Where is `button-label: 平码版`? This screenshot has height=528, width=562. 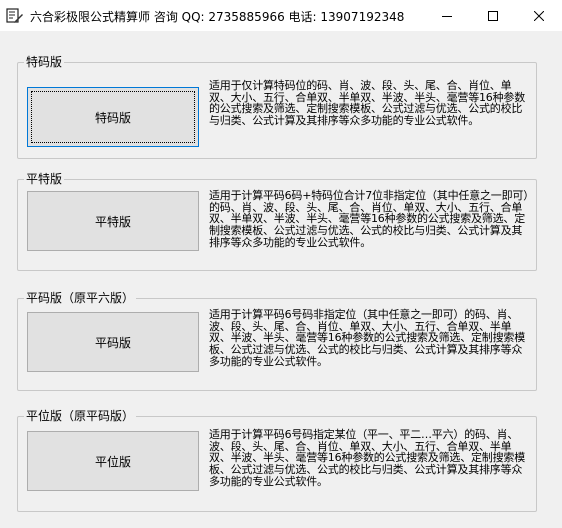 button-label: 平码版 is located at coordinates (112, 342).